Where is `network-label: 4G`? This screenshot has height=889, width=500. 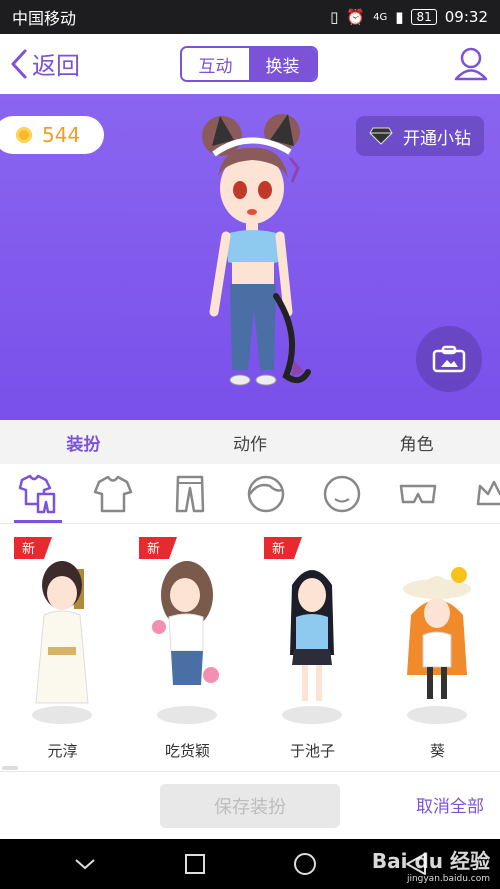
network-label: 4G is located at coordinates (380, 17).